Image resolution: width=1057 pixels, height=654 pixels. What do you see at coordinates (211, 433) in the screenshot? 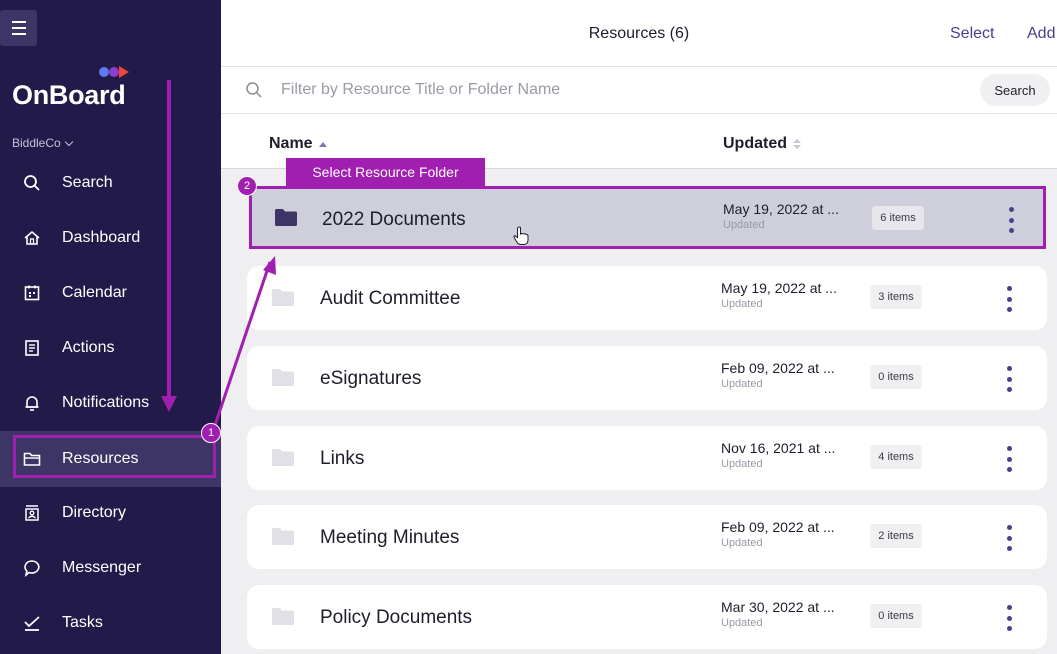
I see `annotation-step-badge: 1` at bounding box center [211, 433].